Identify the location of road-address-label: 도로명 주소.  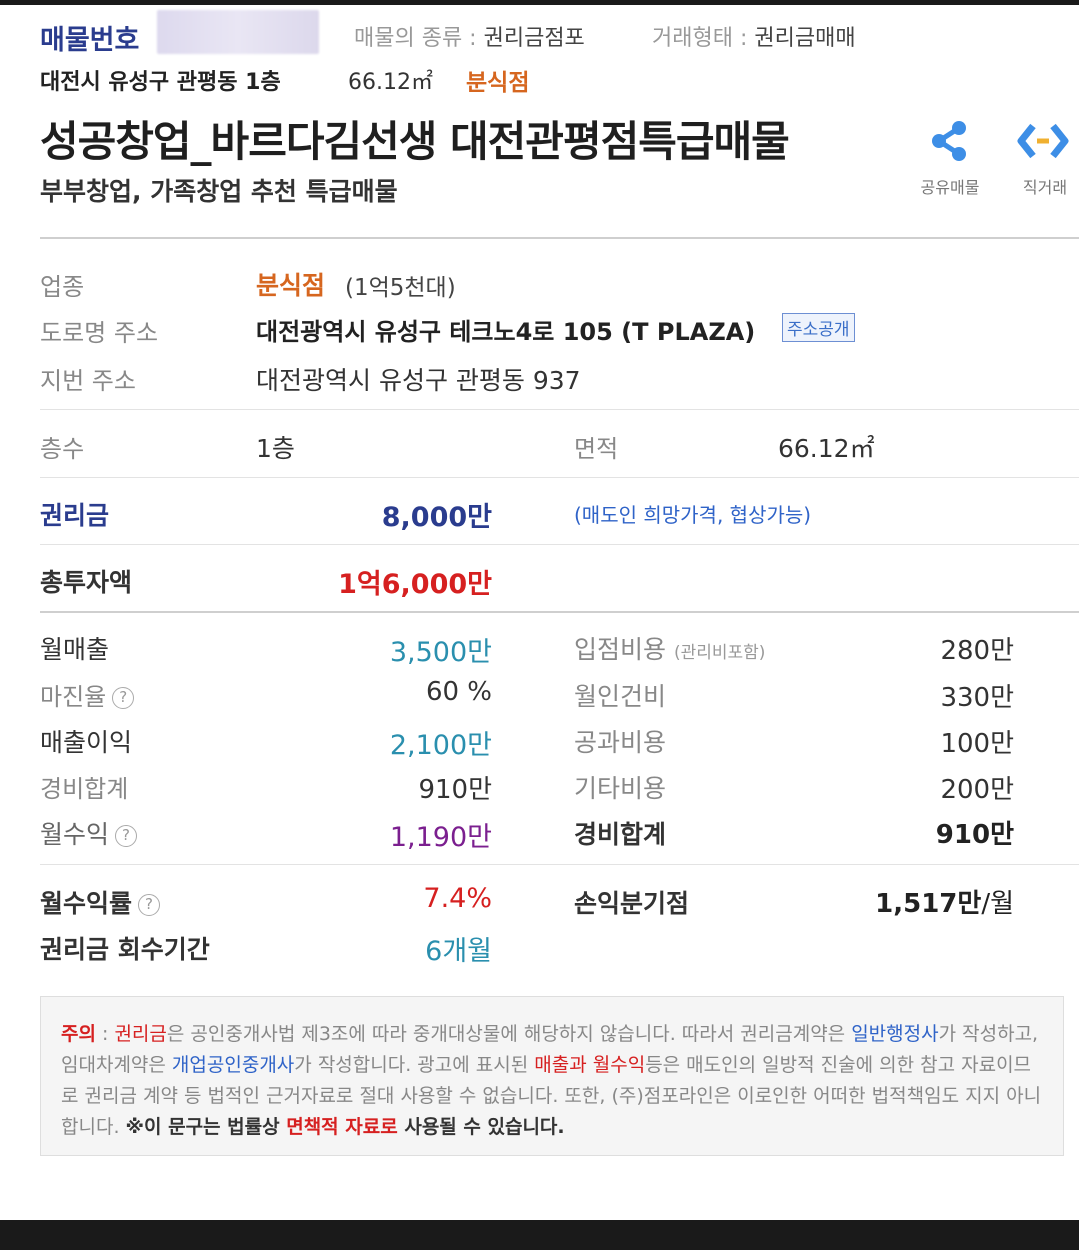
(99, 333).